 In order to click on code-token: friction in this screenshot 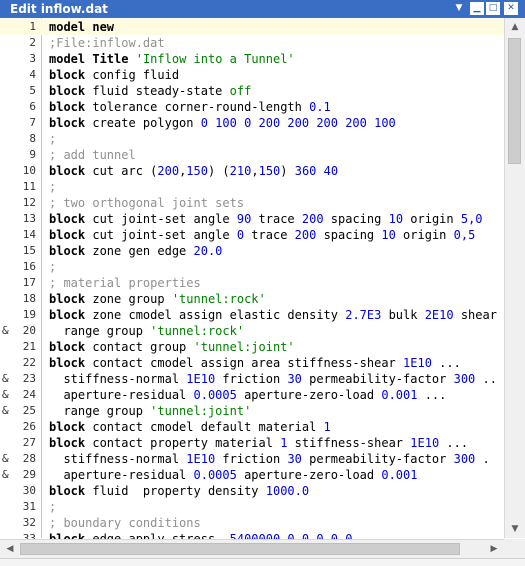, I will do `click(251, 459)`.